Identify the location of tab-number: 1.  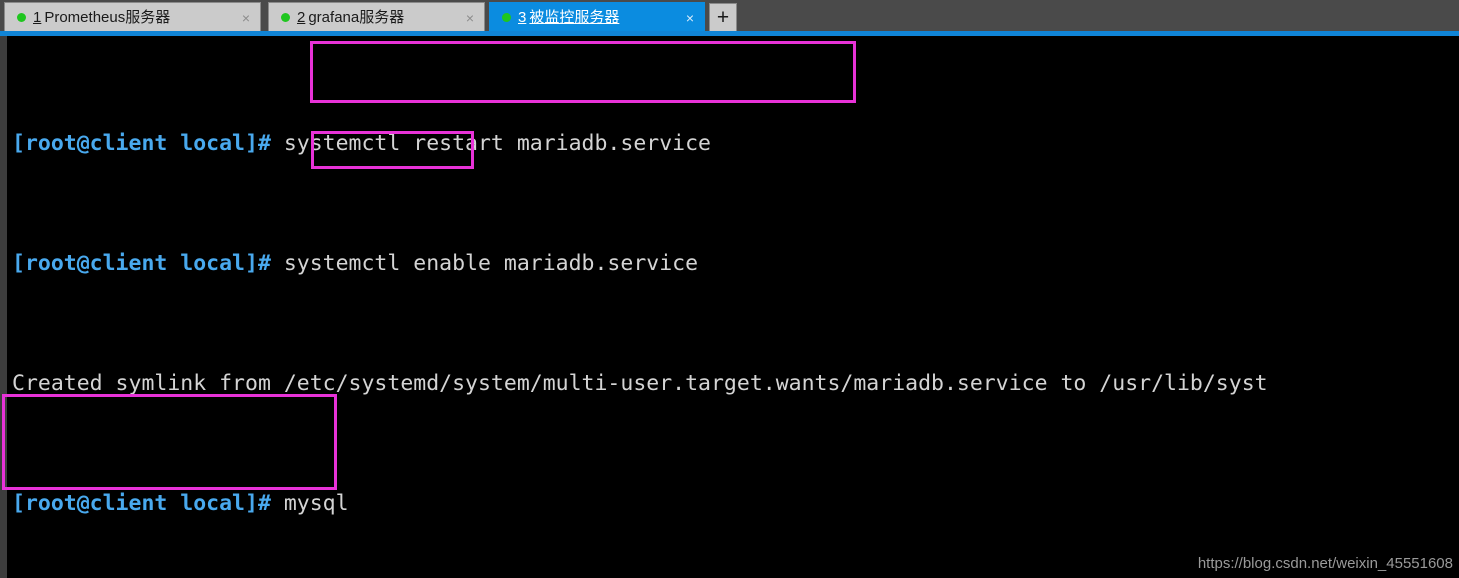
(37, 17).